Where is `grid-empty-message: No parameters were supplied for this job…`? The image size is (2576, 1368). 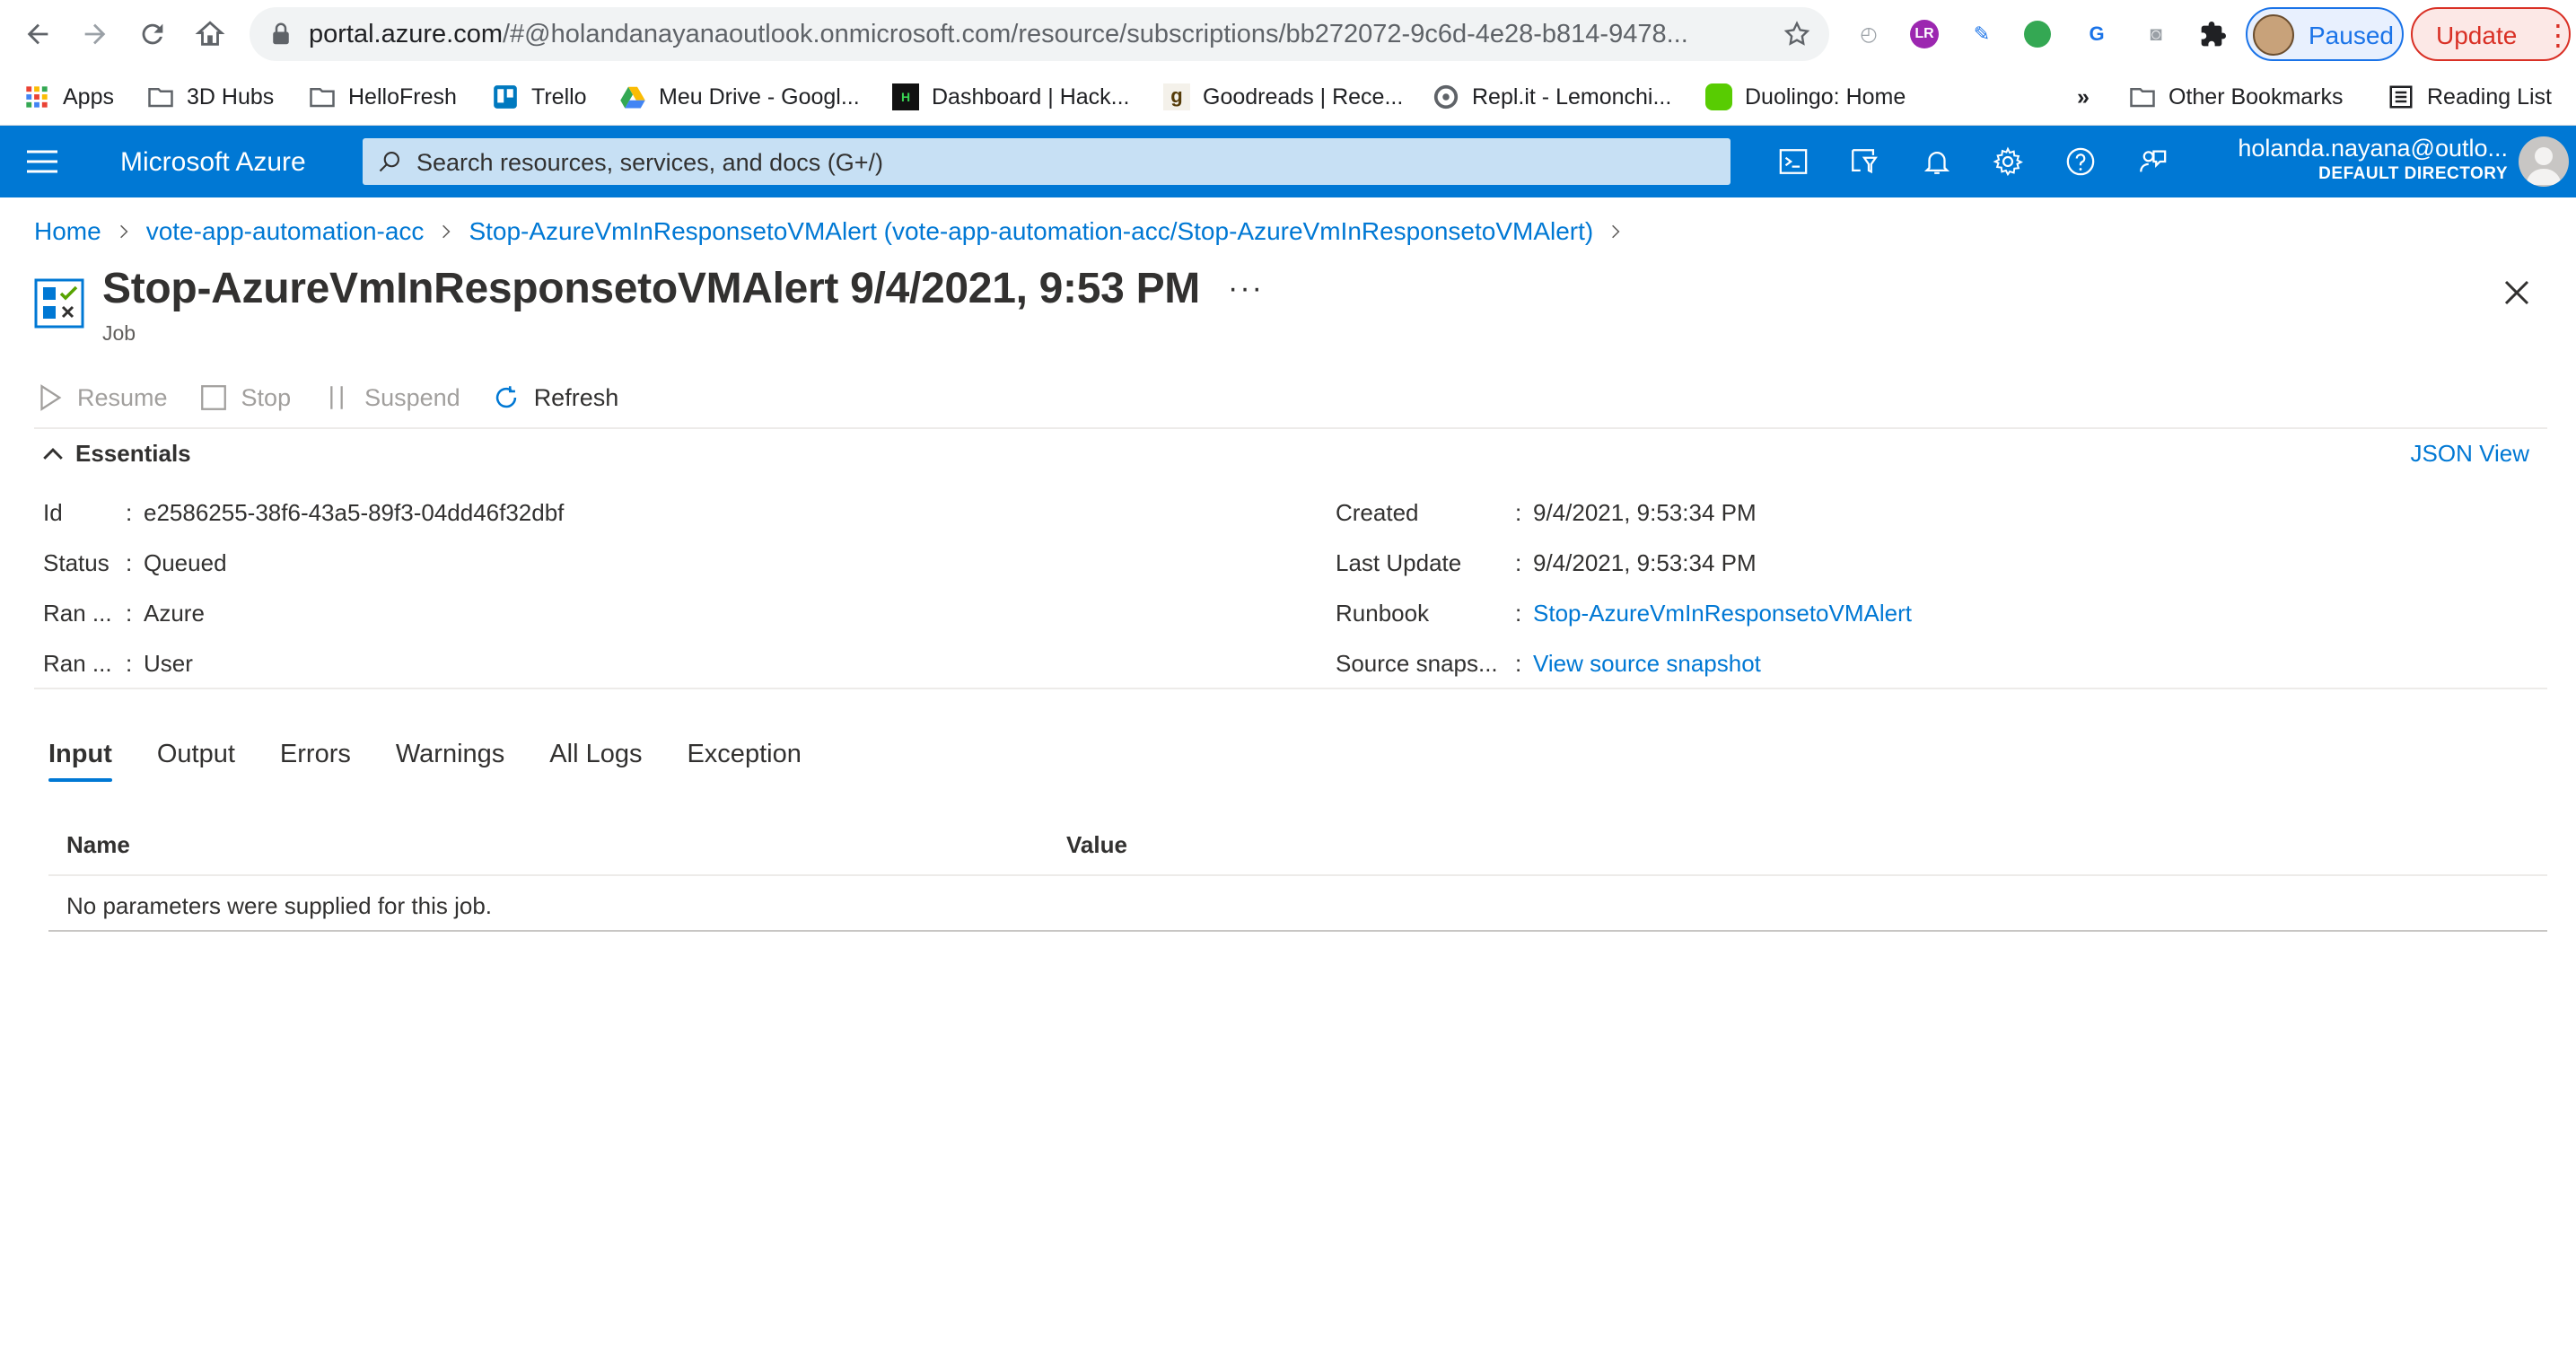 grid-empty-message: No parameters were supplied for this job… is located at coordinates (279, 905).